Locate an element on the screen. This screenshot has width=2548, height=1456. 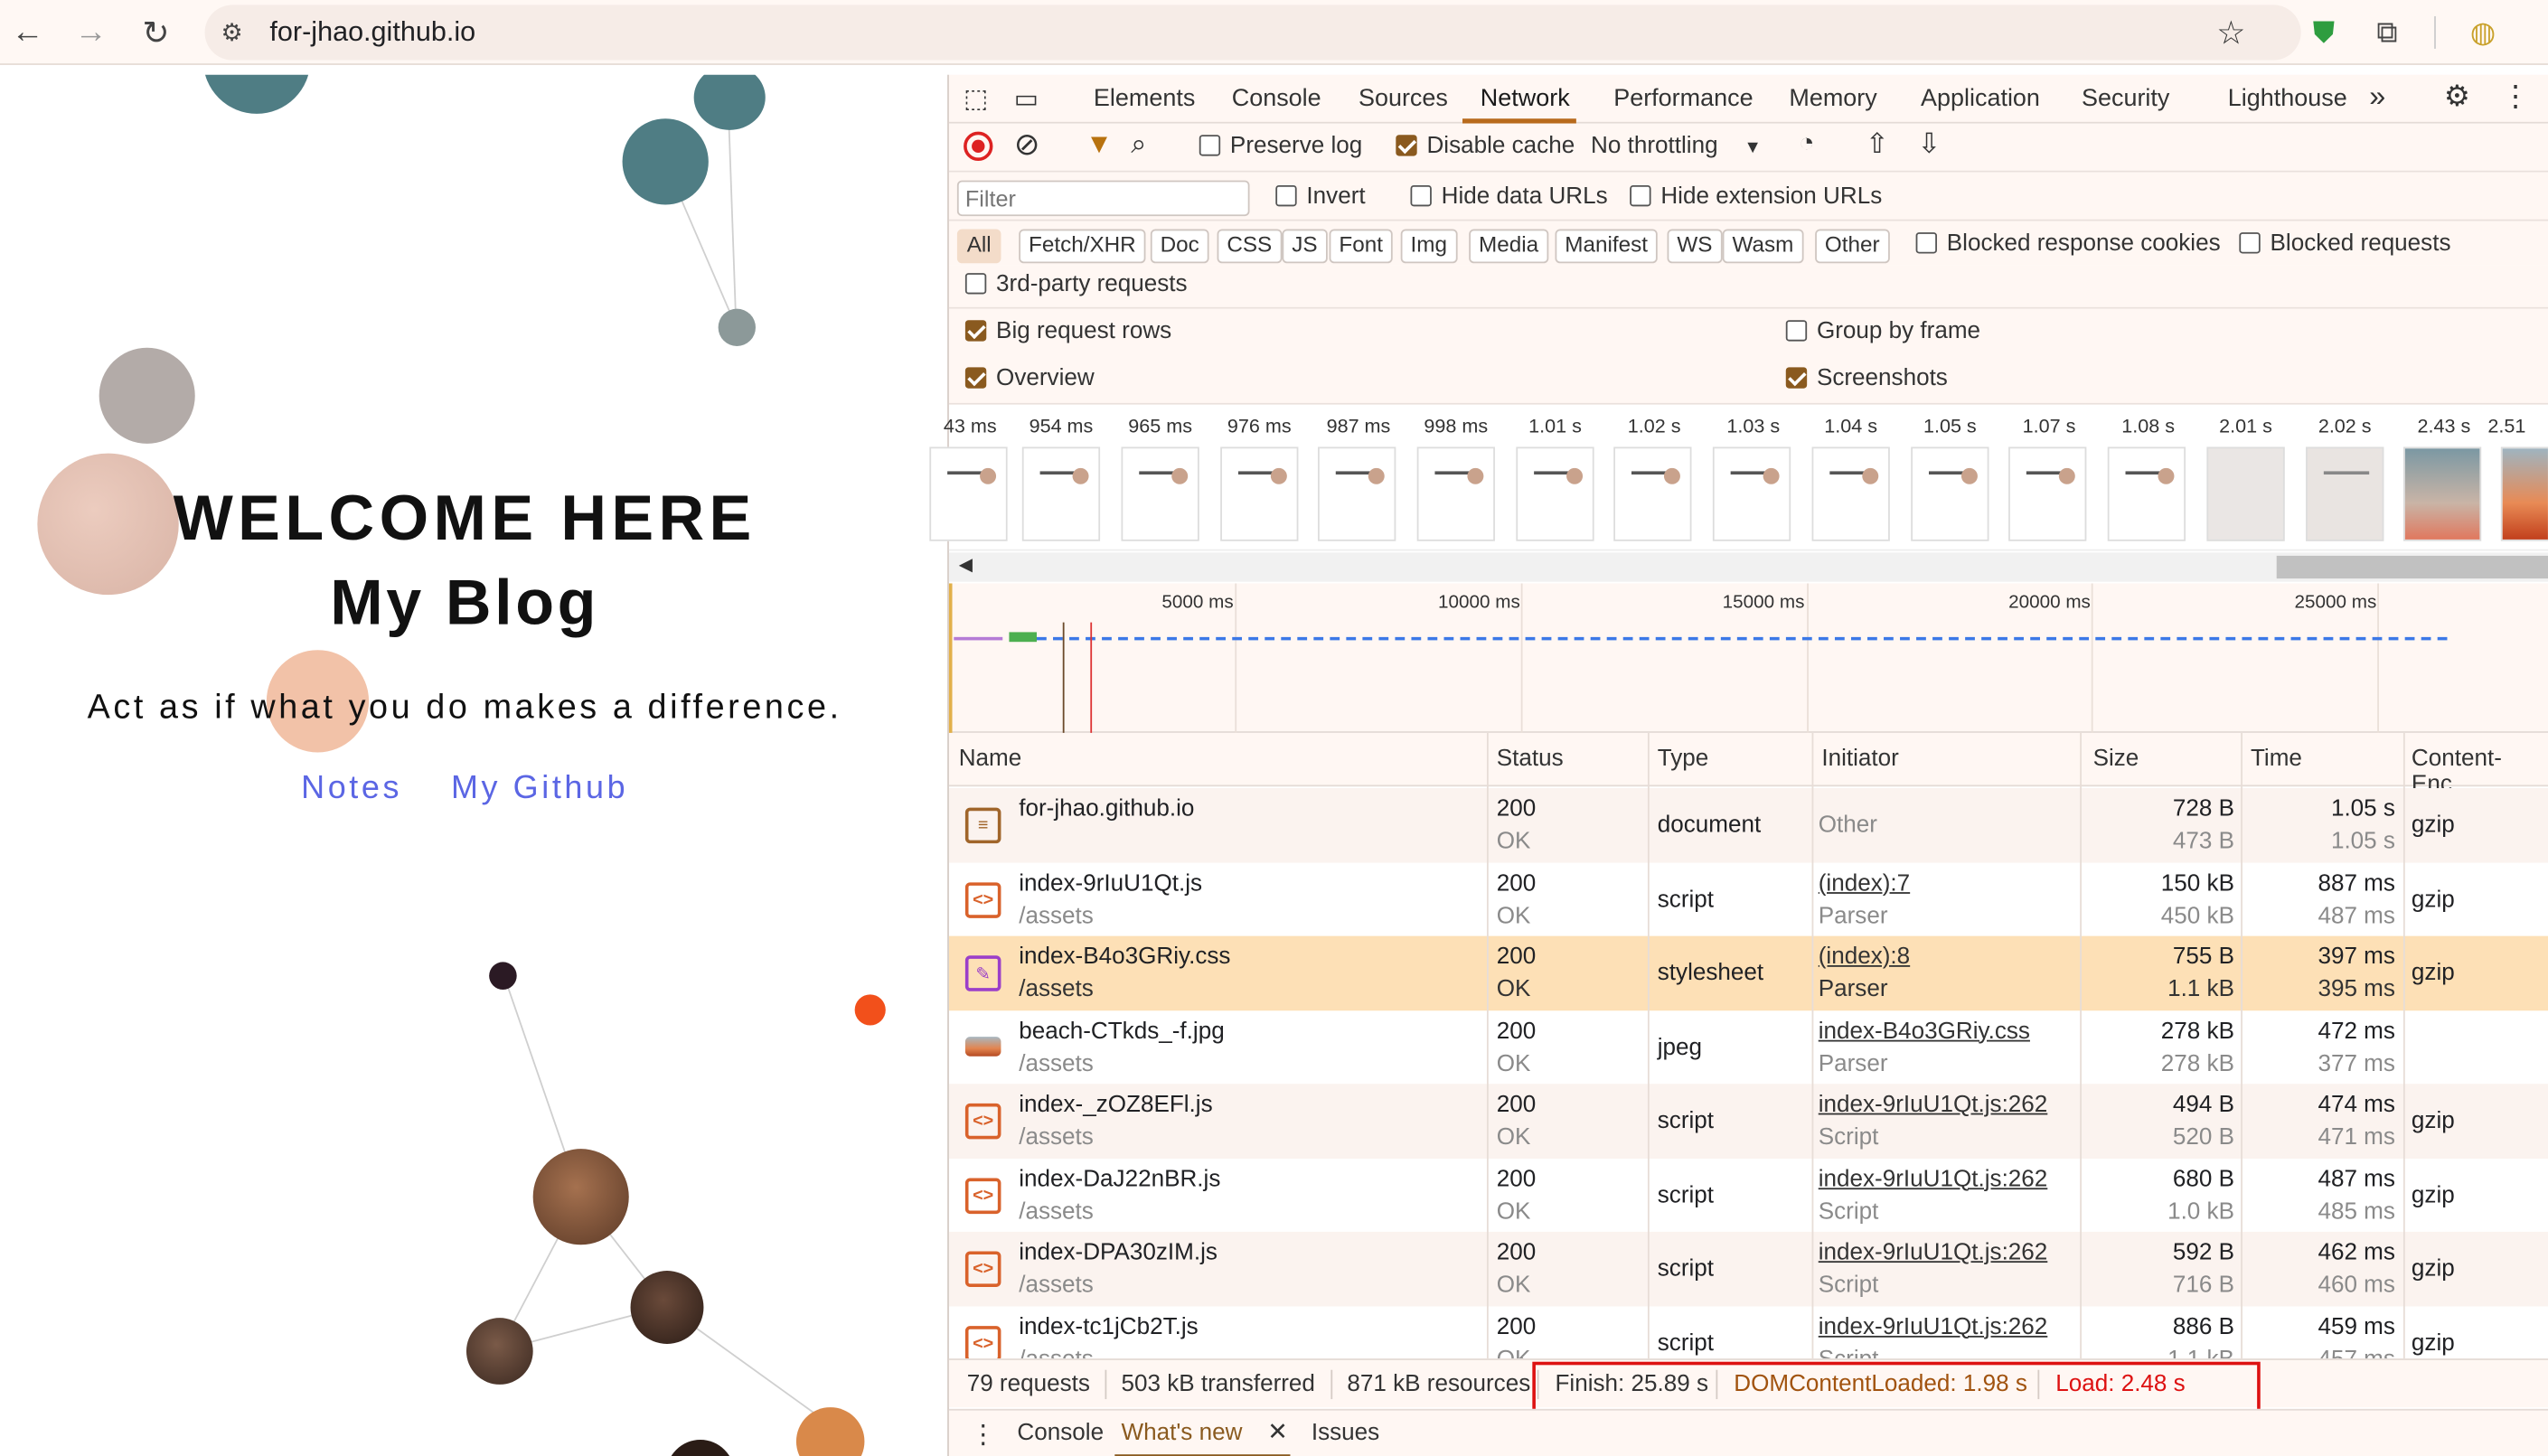
bookmark-star-icon: ☆ is located at coordinates (2230, 33).